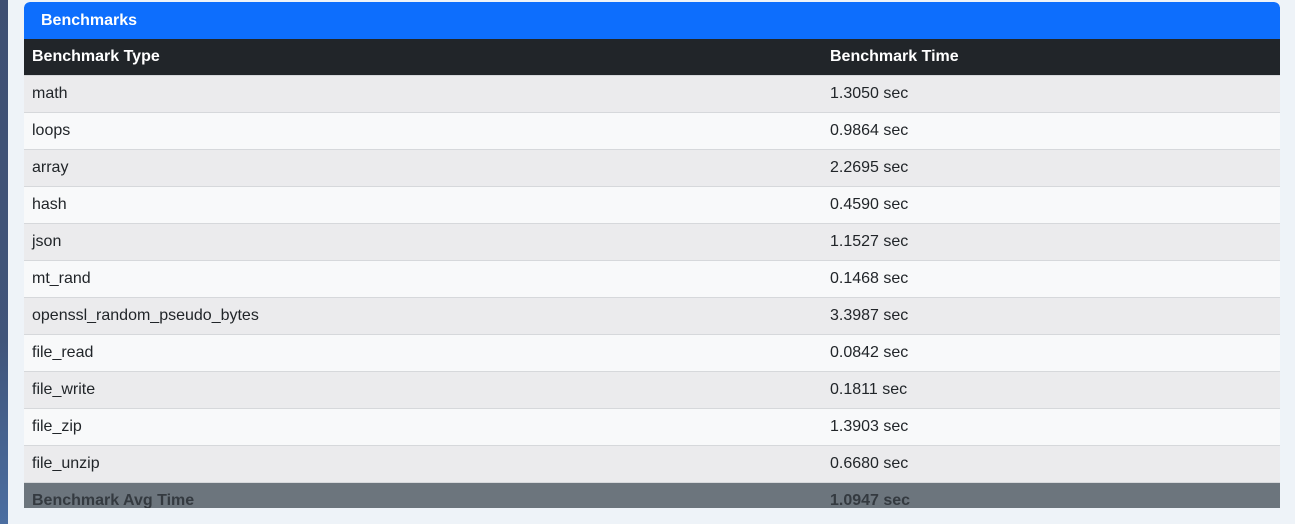 The image size is (1295, 524). I want to click on table-header-row: Benchmark Type Benchmark Time, so click(652, 57).